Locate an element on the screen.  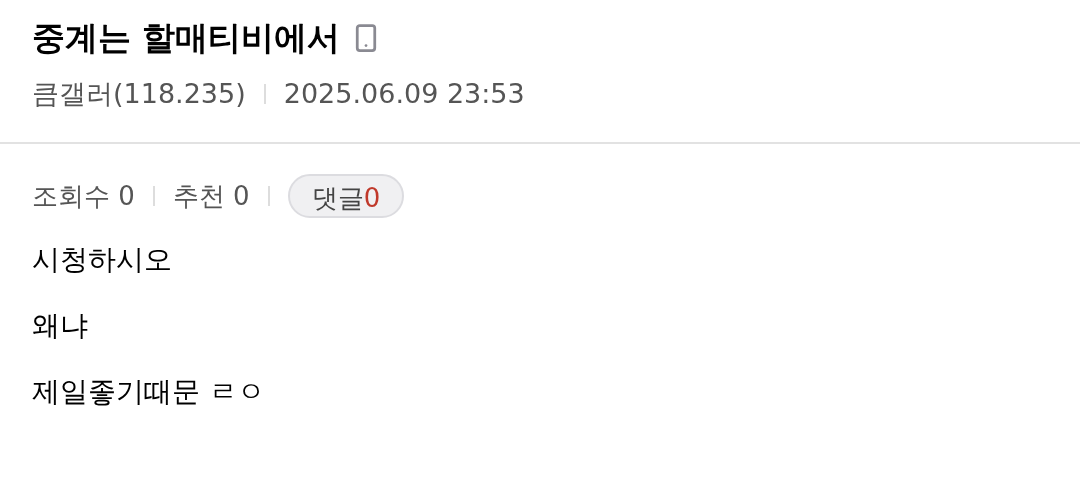
post-date: 2025.06.09 23:53 is located at coordinates (404, 94).